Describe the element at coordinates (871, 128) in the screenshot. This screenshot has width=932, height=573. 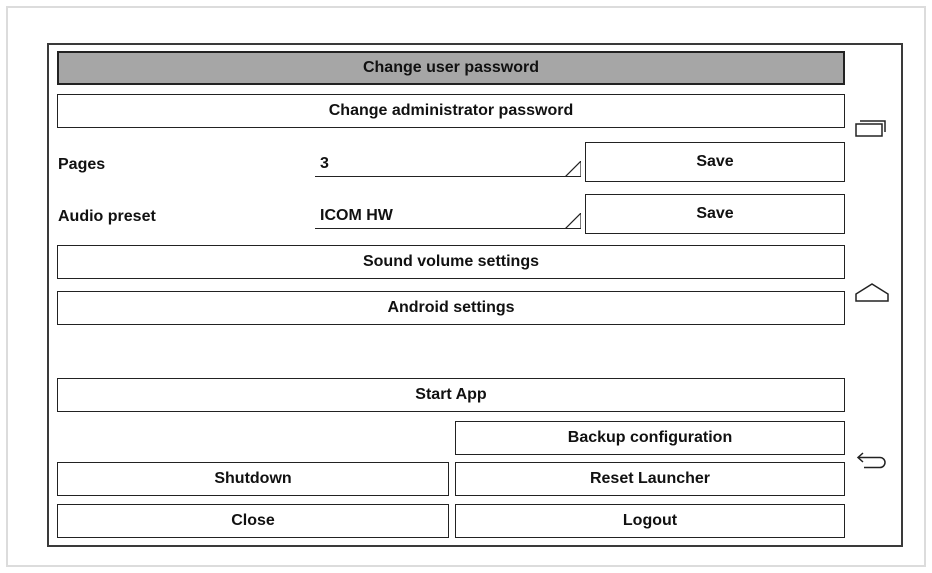
I see `recent-apps-icon` at that location.